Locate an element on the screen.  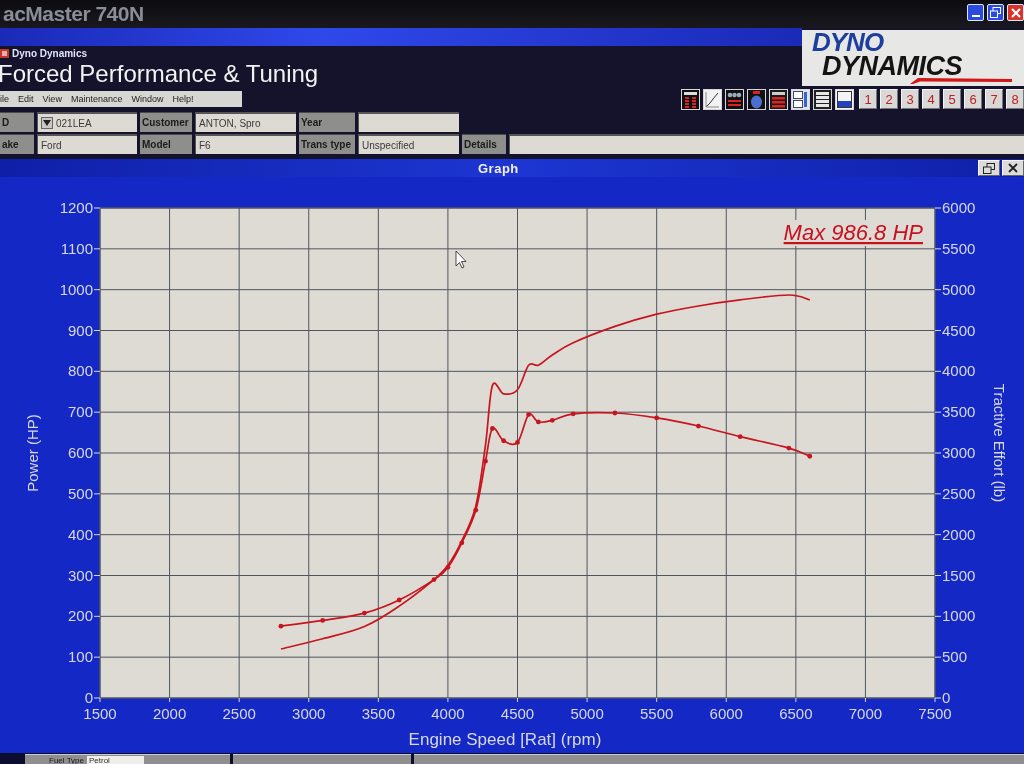
tick-label: 700 is located at coordinates (80, 412).